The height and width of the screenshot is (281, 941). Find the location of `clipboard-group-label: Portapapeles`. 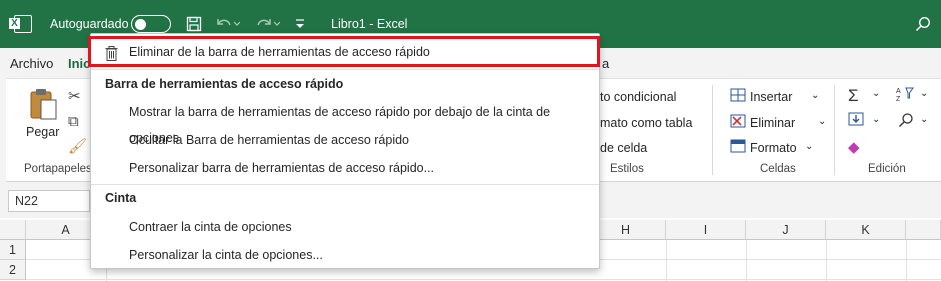

clipboard-group-label: Portapapeles is located at coordinates (58, 169).